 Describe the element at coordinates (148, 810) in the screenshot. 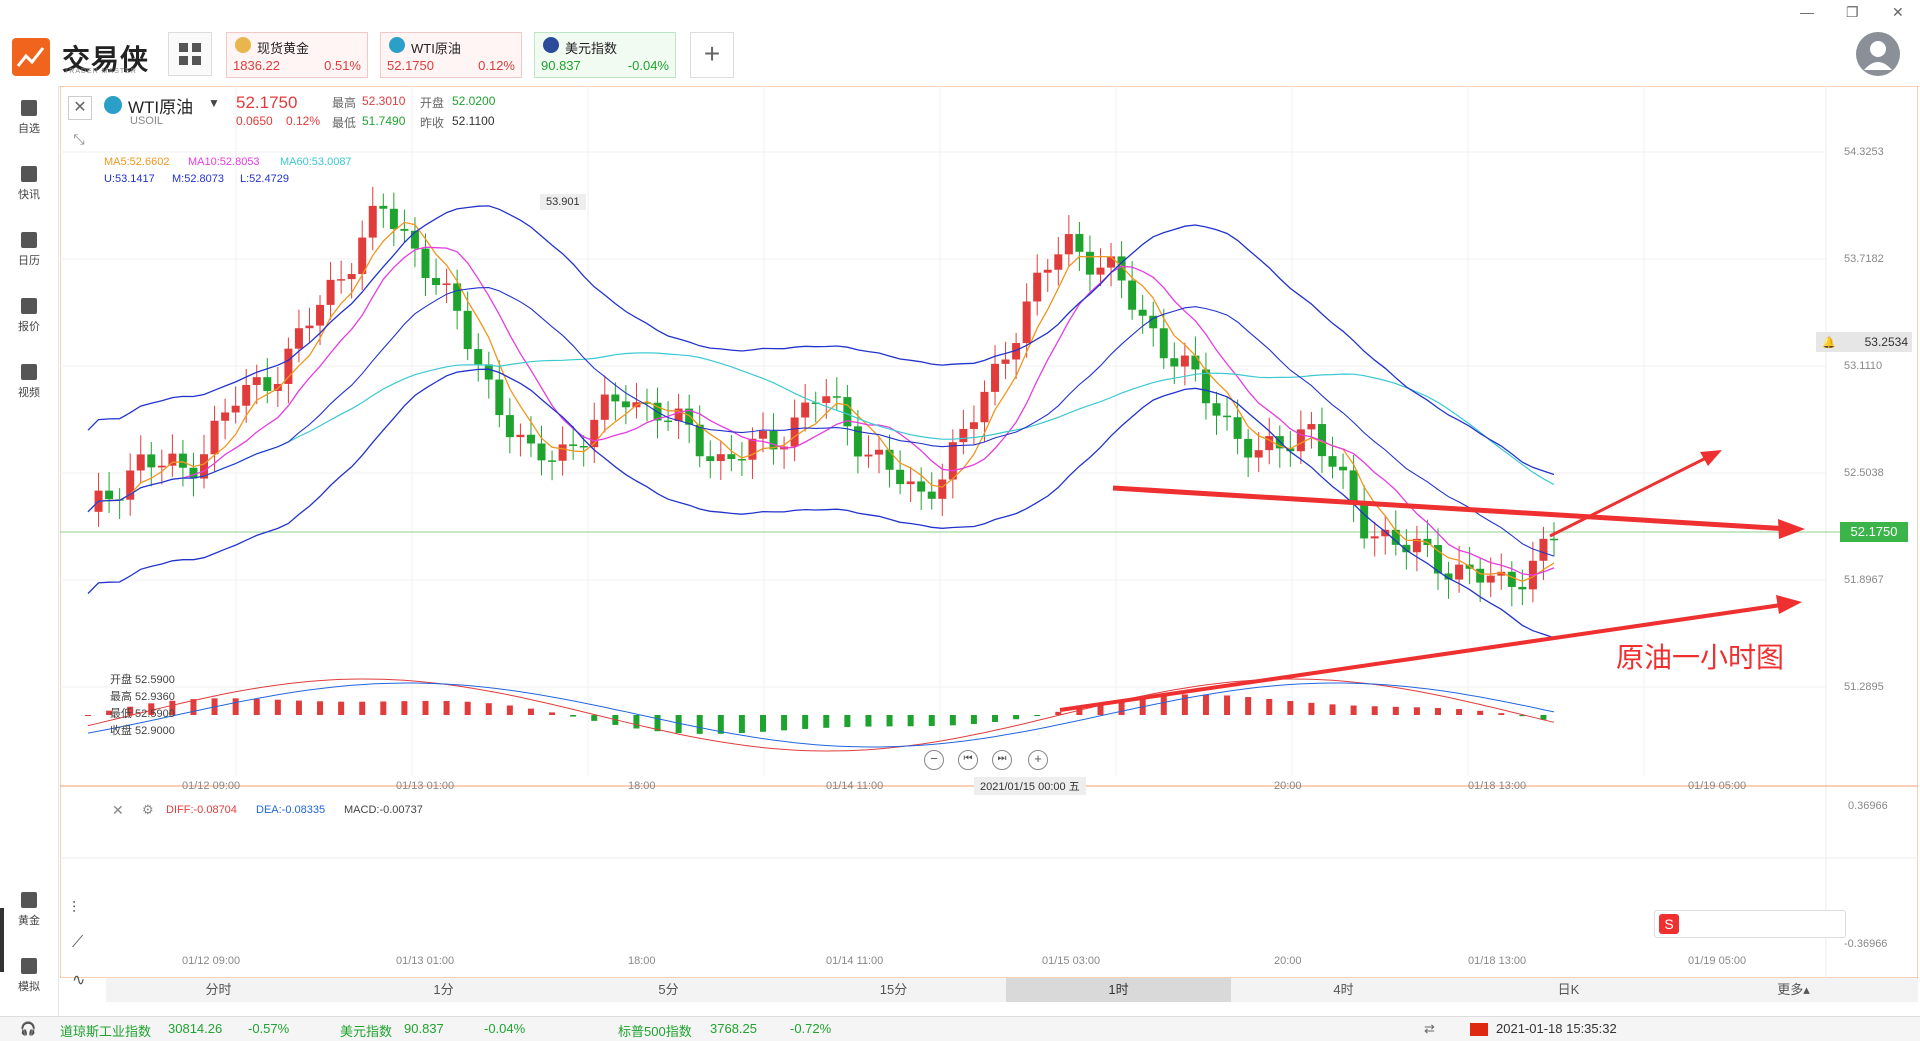

I see `settings-gear-icon: ⚙` at that location.